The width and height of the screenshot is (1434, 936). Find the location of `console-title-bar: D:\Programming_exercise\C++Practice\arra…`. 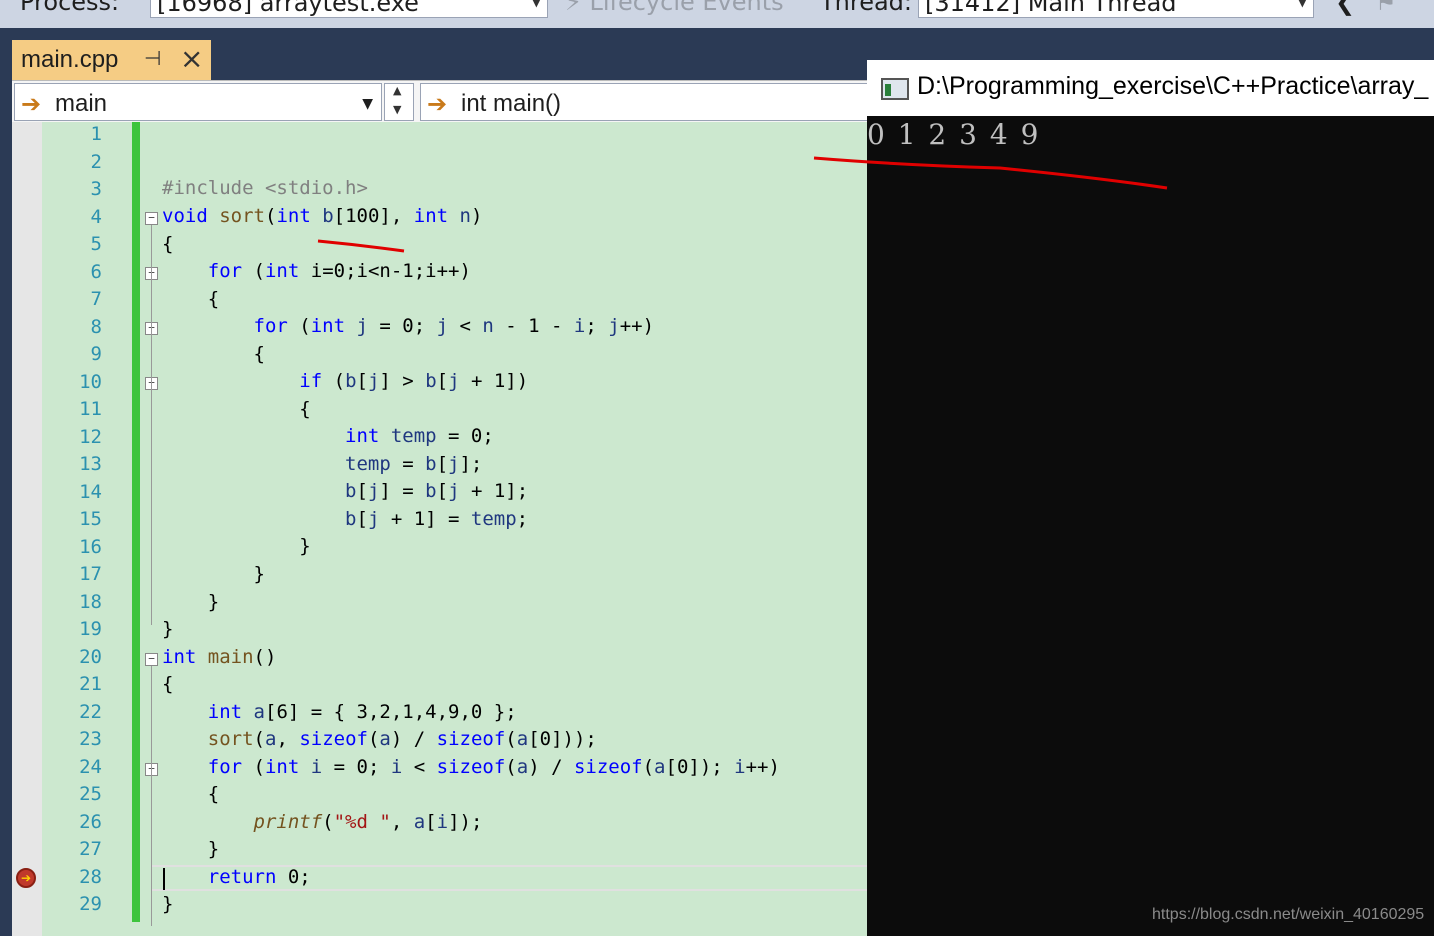

console-title-bar: D:\Programming_exercise\C++Practice\arra… is located at coordinates (1150, 88).